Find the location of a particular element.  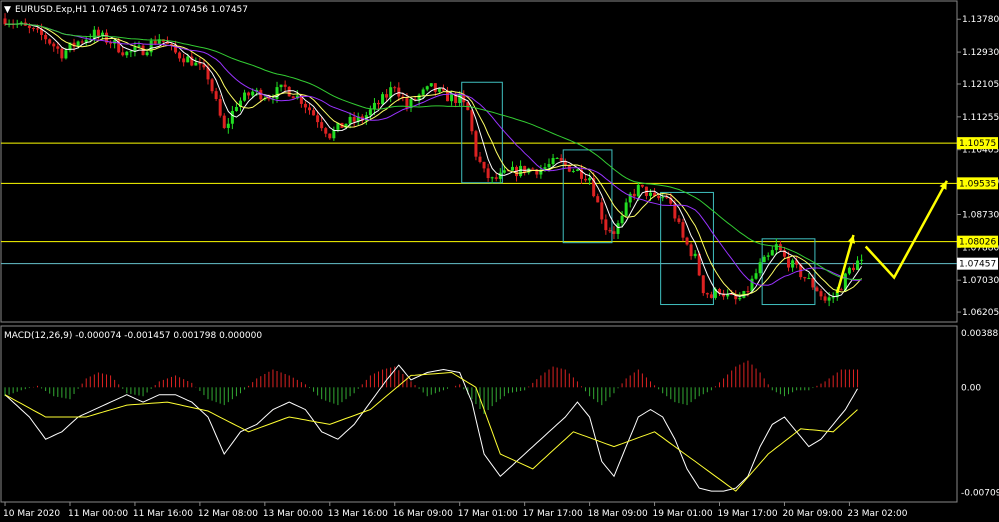

level-label-text: 1.08026 is located at coordinates (977, 243).